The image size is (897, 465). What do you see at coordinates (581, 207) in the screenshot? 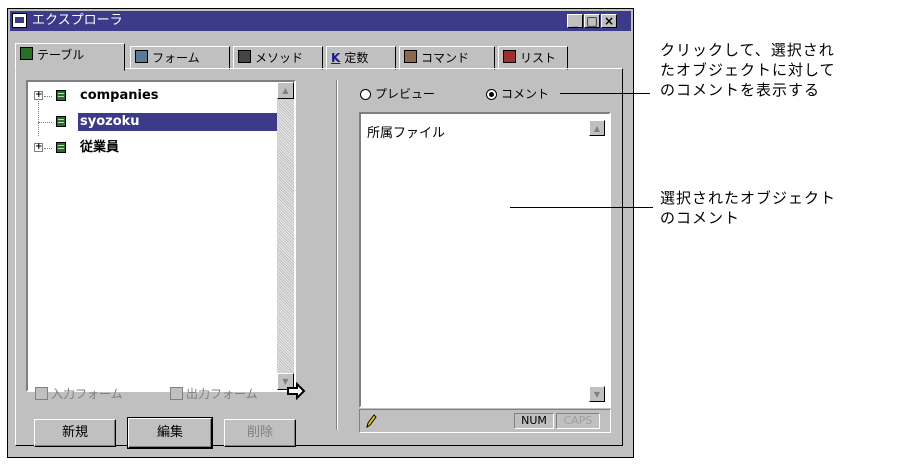
I see `callout-leader-middle` at bounding box center [581, 207].